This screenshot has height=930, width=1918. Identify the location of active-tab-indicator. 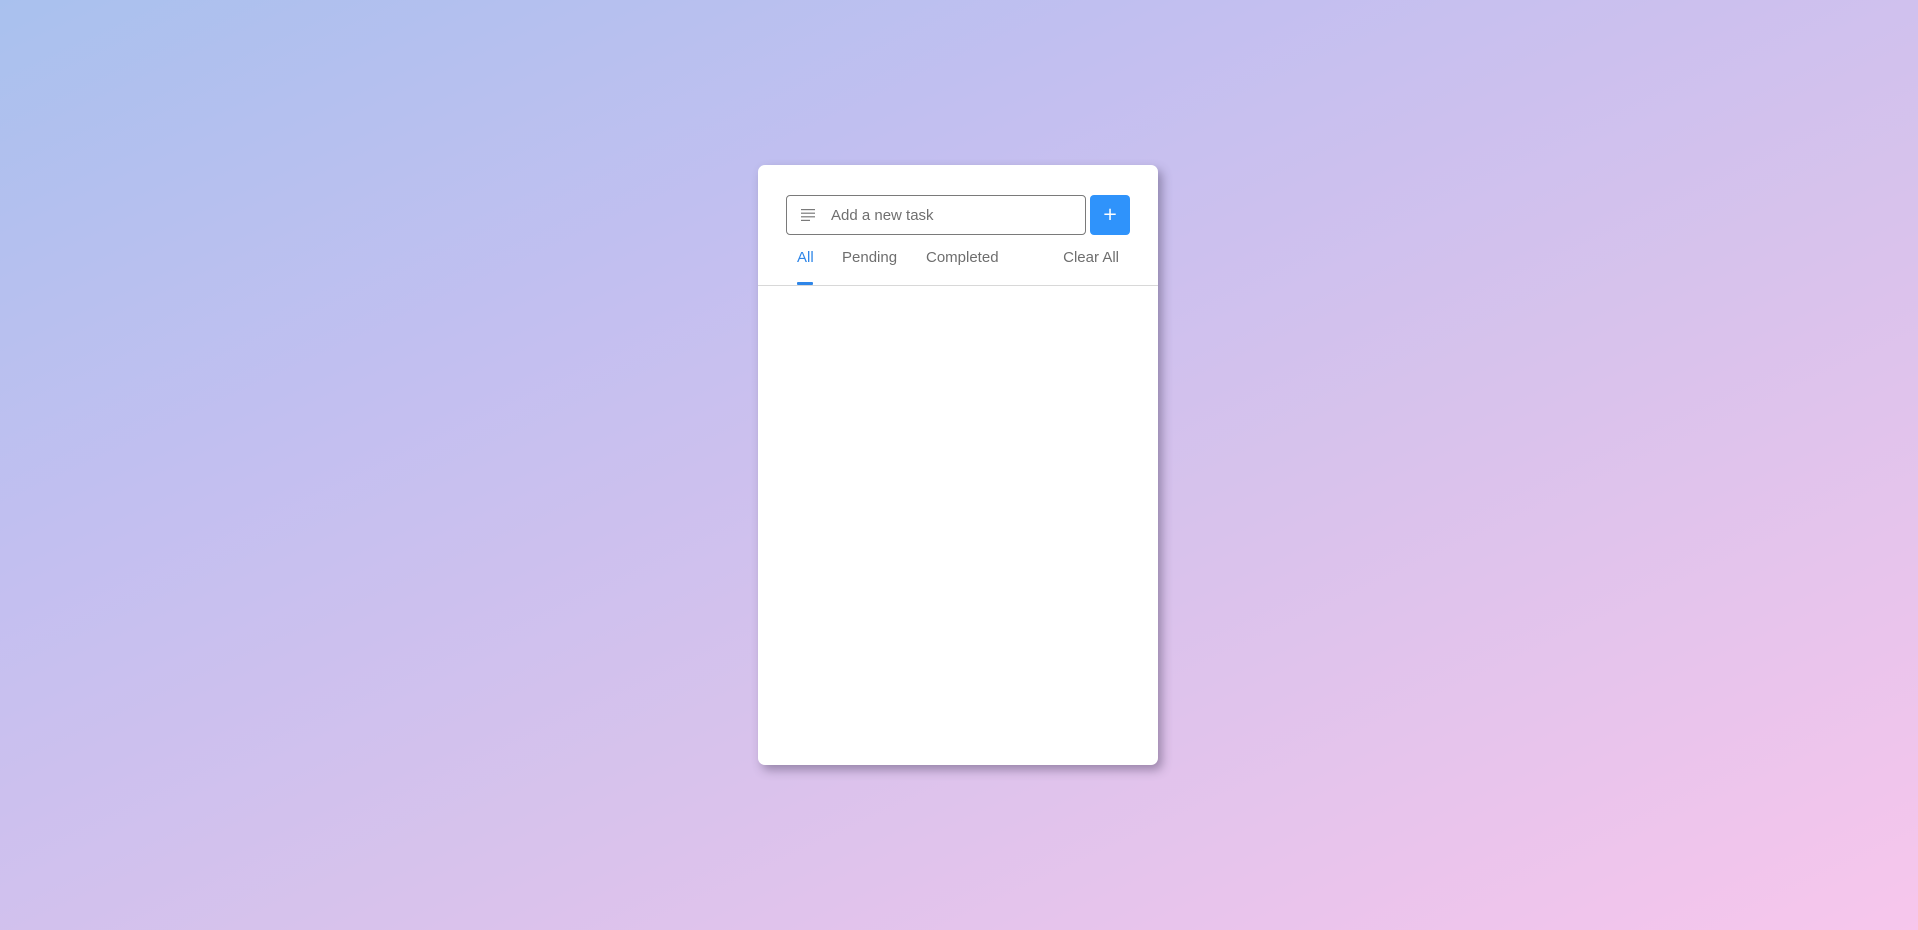
(805, 283).